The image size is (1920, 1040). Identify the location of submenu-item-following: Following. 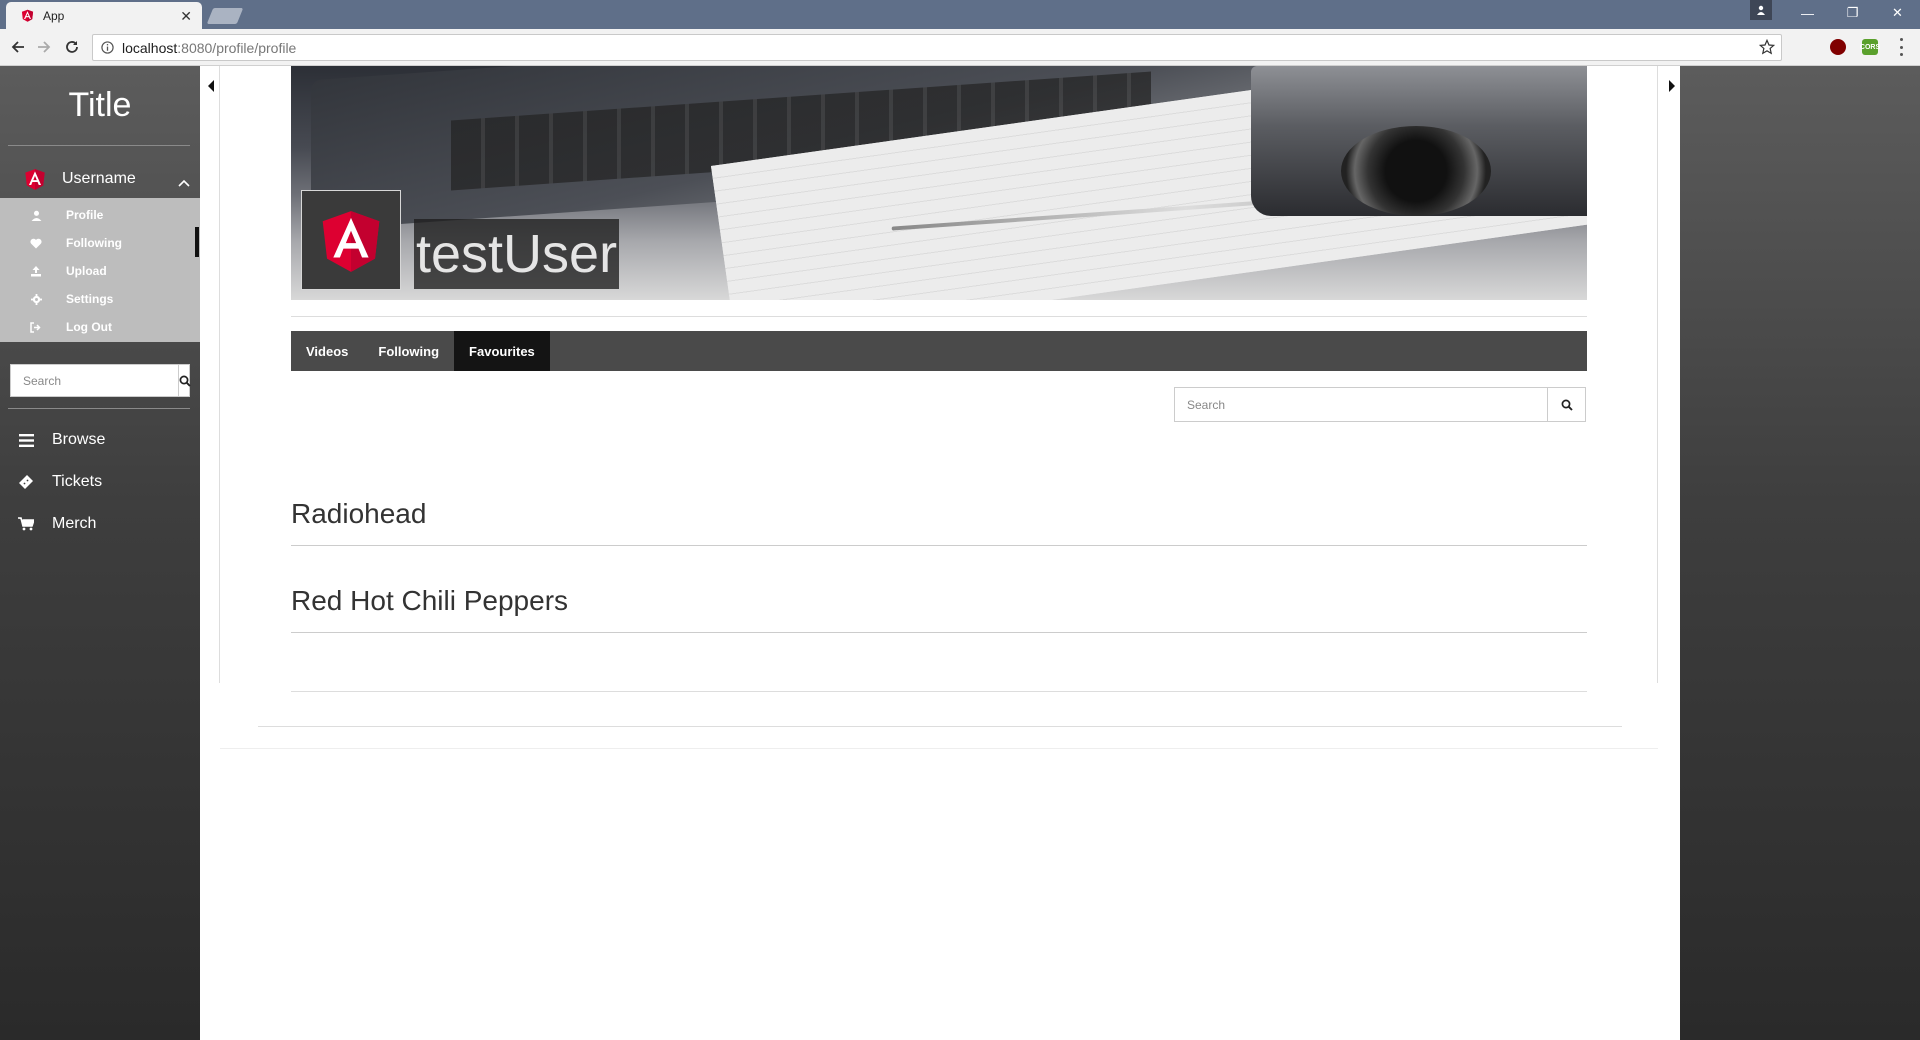
(100, 243).